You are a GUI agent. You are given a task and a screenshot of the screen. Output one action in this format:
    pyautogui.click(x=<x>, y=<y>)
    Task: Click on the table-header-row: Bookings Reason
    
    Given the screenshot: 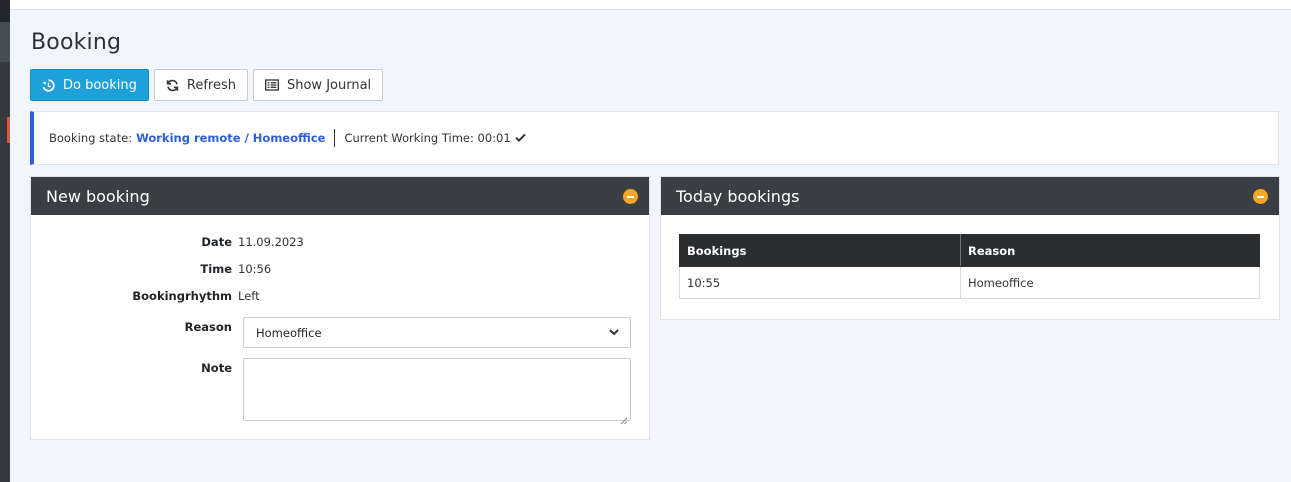 What is the action you would take?
    pyautogui.click(x=969, y=250)
    